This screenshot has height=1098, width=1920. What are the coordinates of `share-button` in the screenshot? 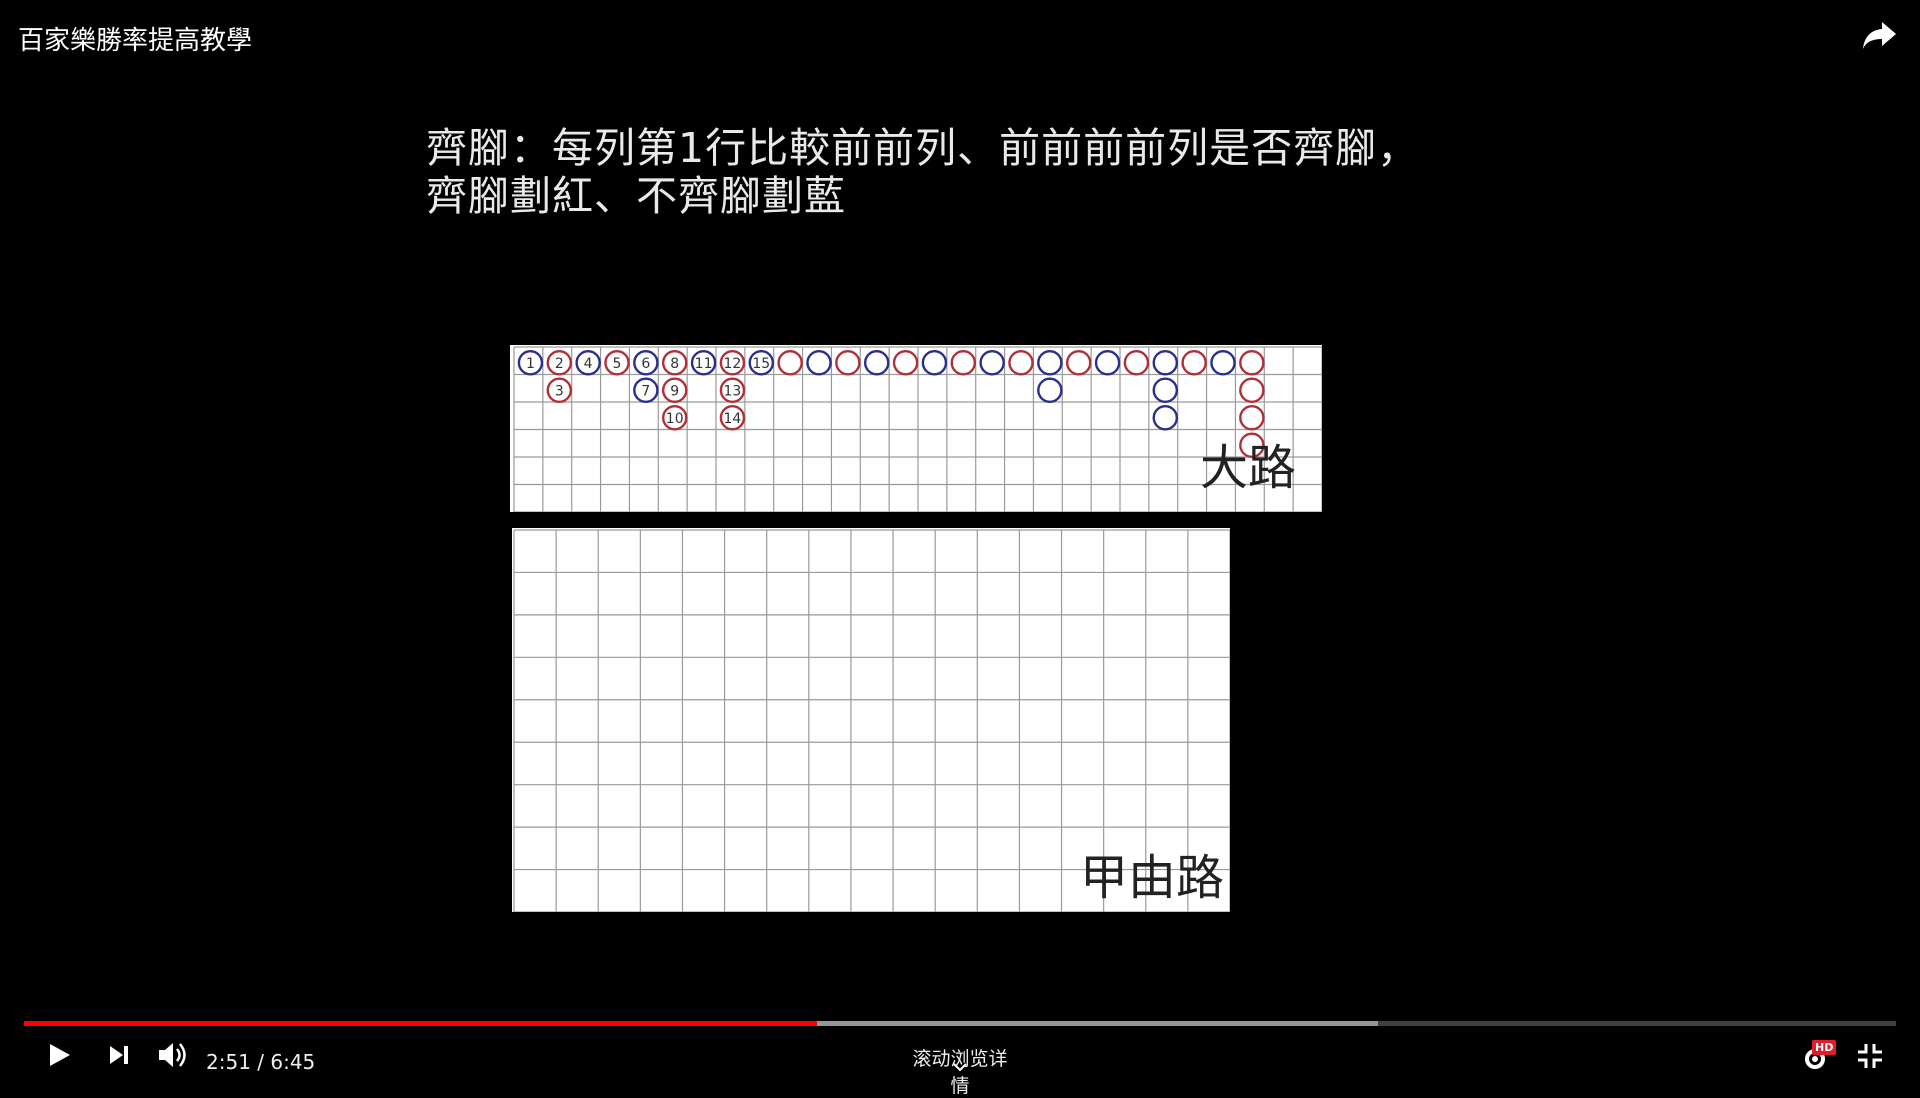 It's located at (1880, 36).